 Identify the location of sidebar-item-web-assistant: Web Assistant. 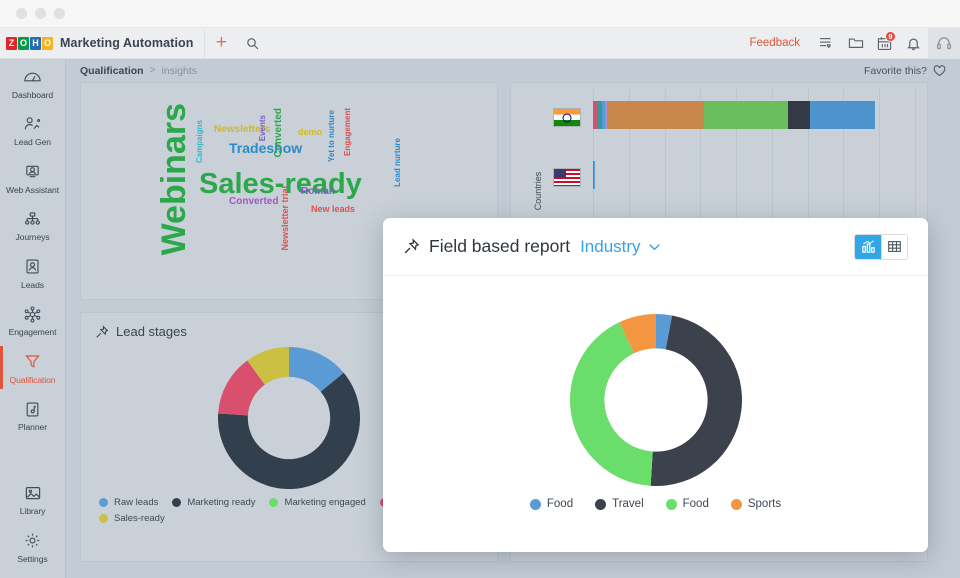
(33, 177).